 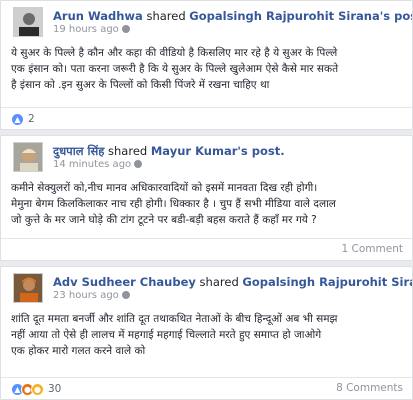 I want to click on reactions-summary: ▲ ● ● 30, so click(x=36, y=389).